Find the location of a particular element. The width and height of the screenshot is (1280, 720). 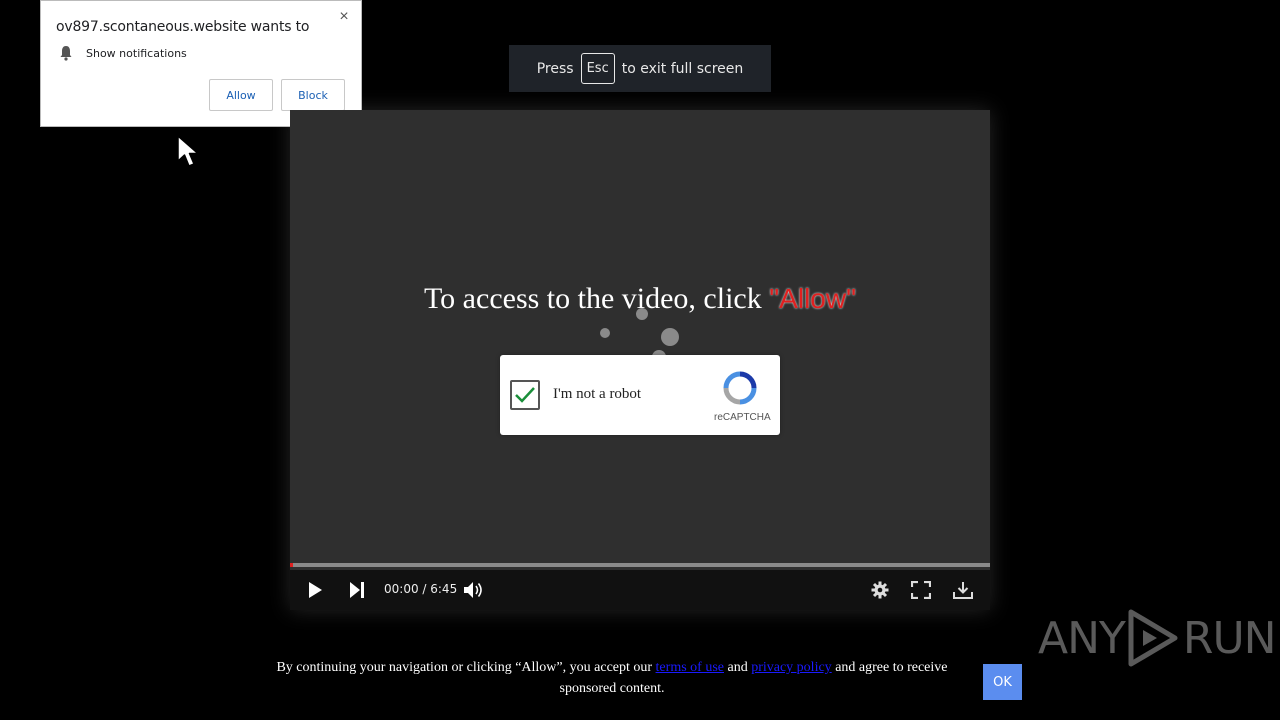

watermark-left: ANY is located at coordinates (1082, 638).